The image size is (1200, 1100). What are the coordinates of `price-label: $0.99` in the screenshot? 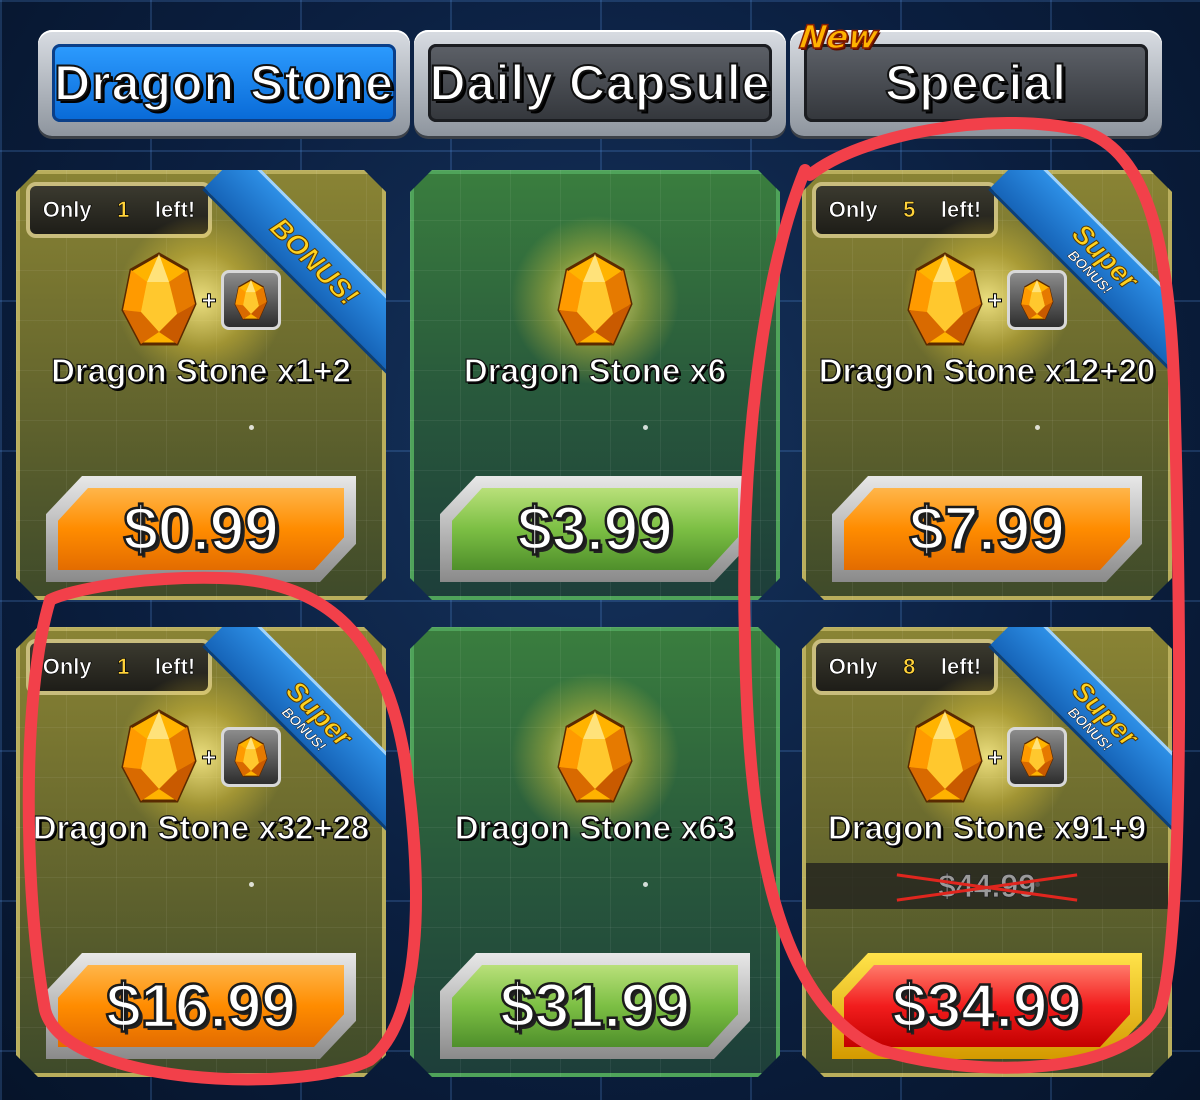 It's located at (201, 529).